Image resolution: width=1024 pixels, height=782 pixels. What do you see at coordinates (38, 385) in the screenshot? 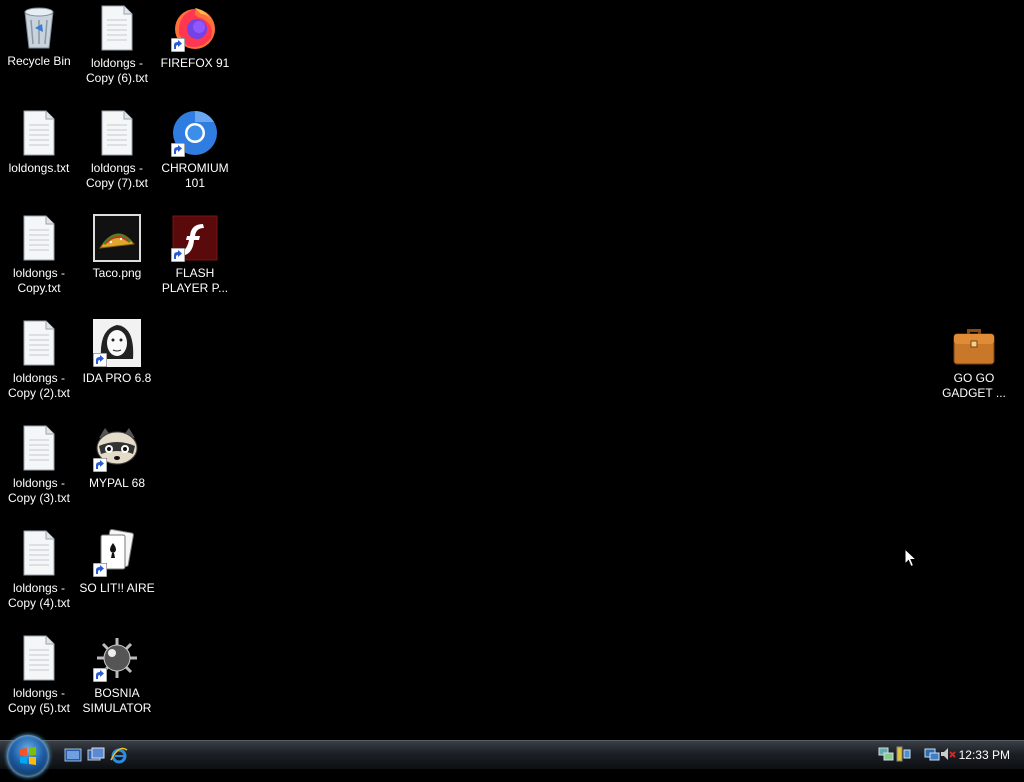
I see `loldongs-copy2-txt-label: loldongs - Copy (2).txt` at bounding box center [38, 385].